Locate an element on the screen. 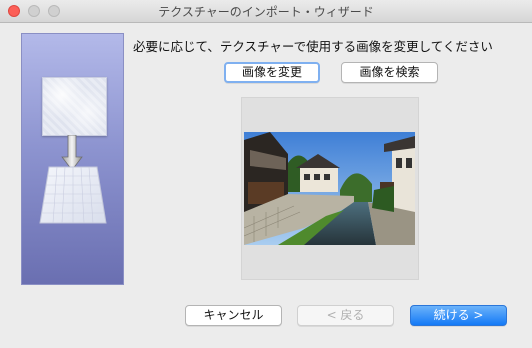  continue-button: 続ける > is located at coordinates (458, 315).